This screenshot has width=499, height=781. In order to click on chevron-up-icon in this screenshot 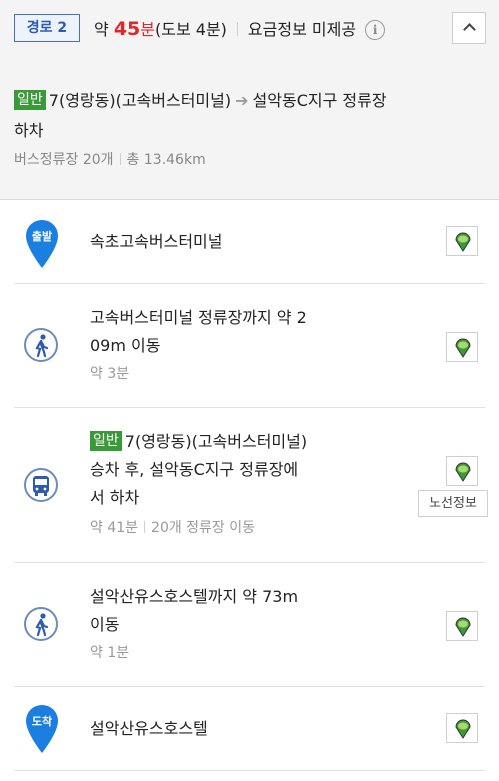, I will do `click(469, 29)`.